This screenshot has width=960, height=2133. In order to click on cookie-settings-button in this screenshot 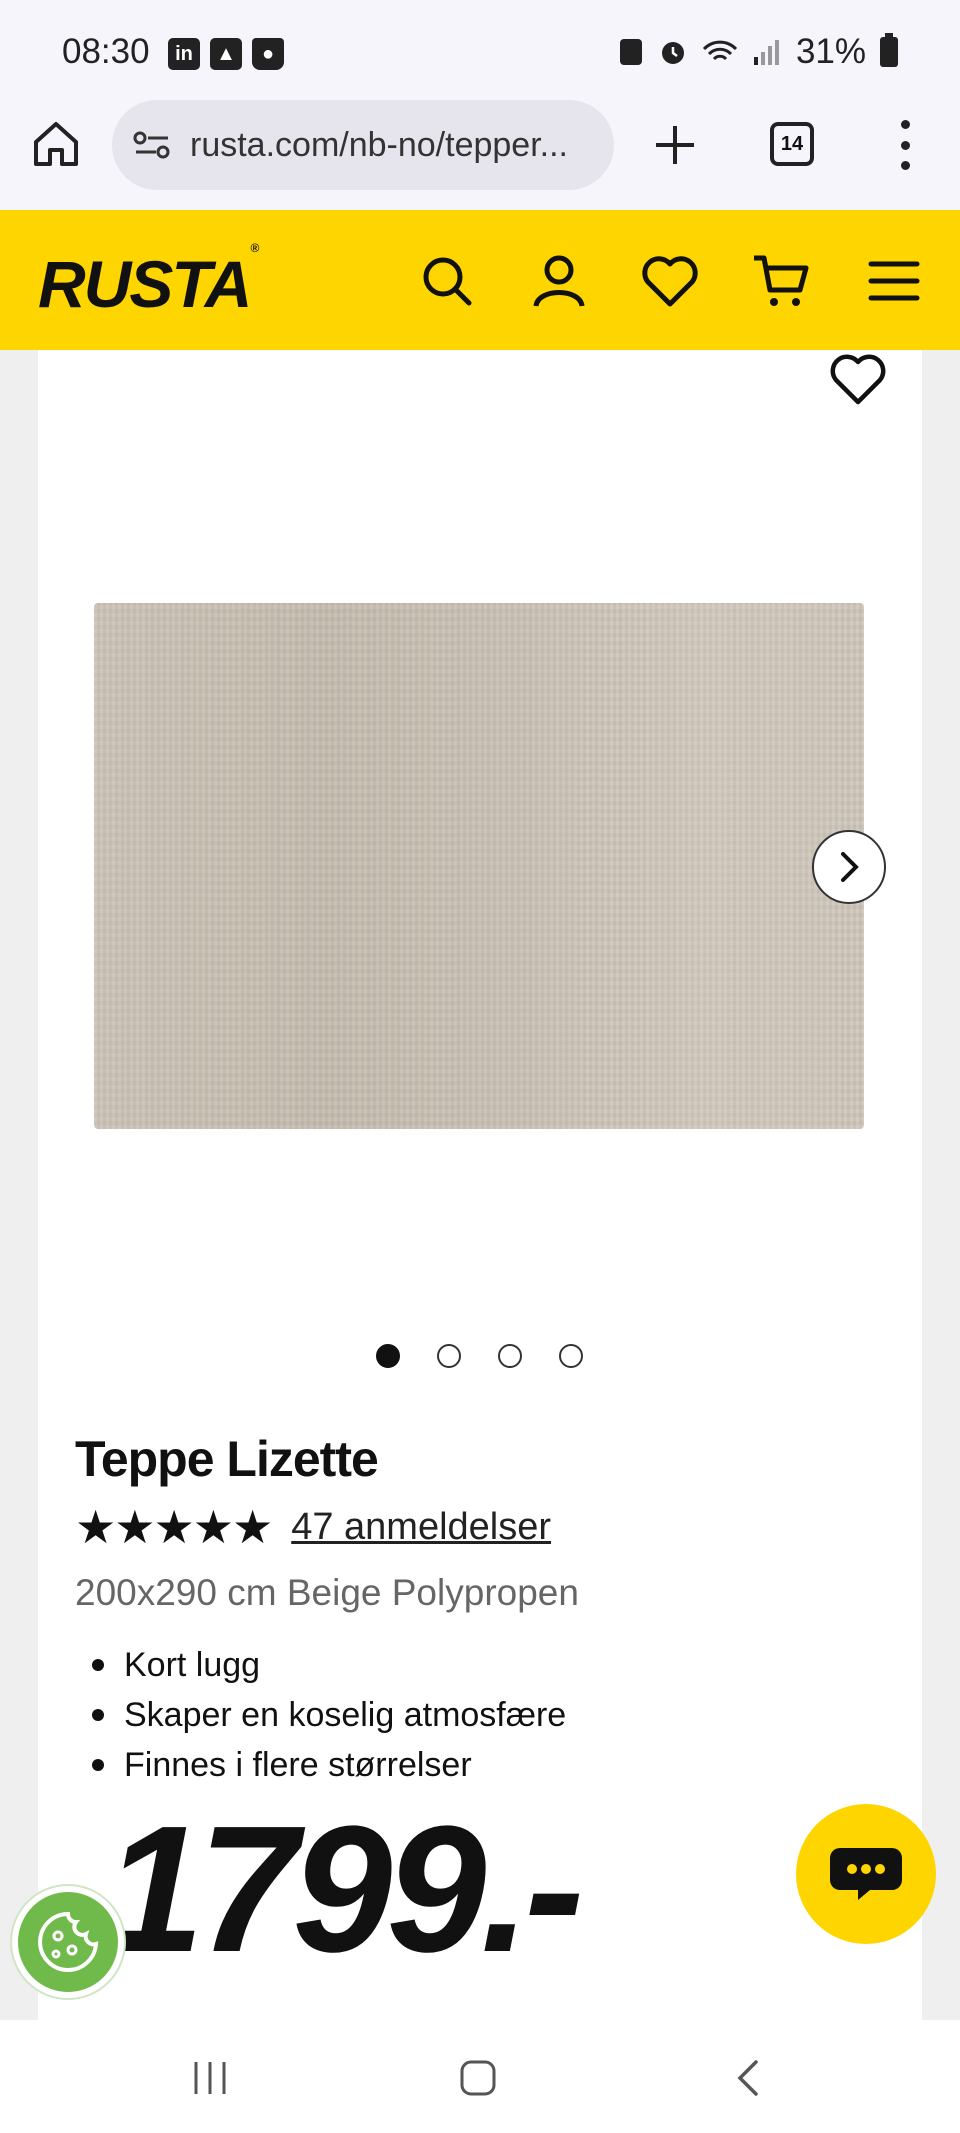, I will do `click(68, 1942)`.